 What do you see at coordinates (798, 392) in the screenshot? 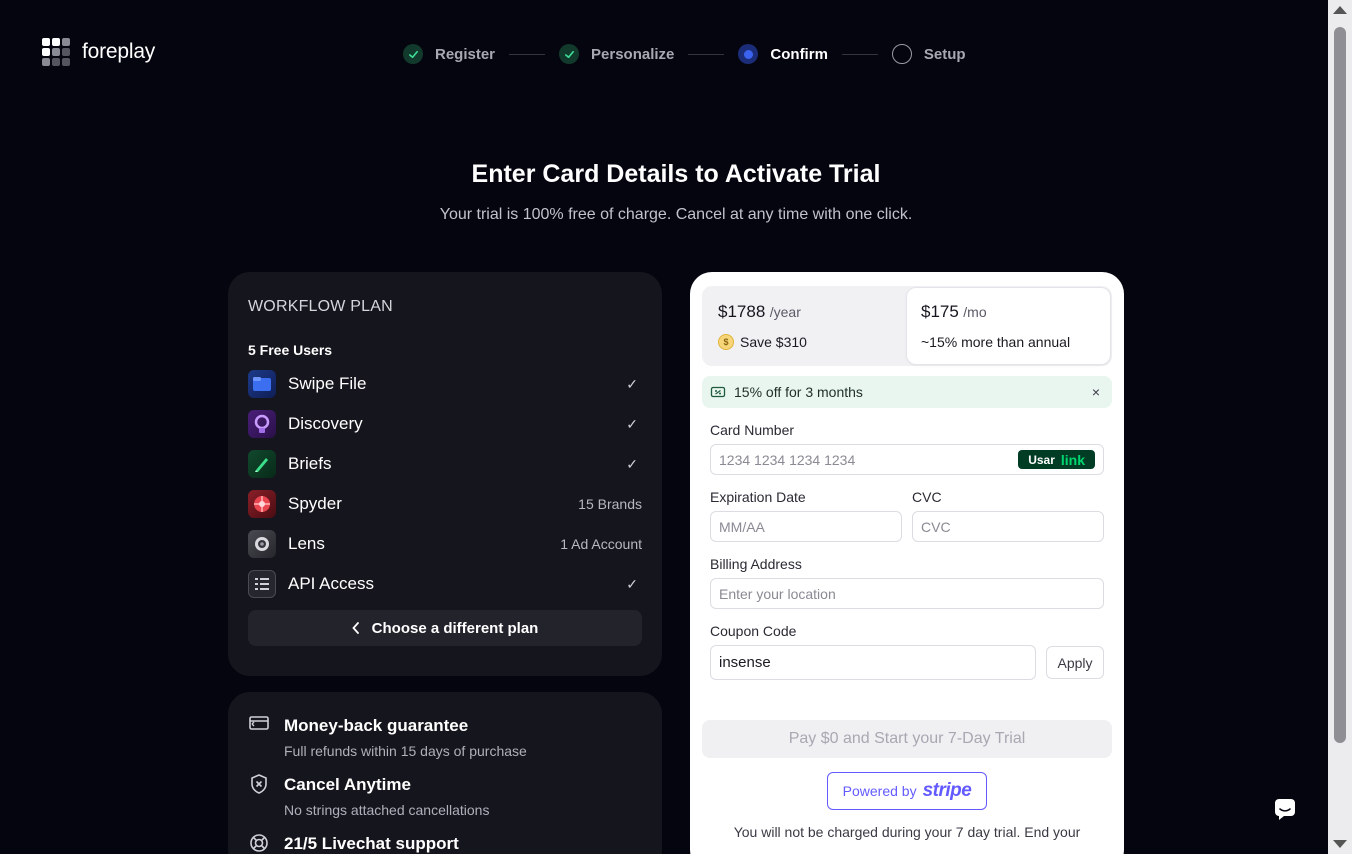
I see `promo-text: 15% off for 3 months` at bounding box center [798, 392].